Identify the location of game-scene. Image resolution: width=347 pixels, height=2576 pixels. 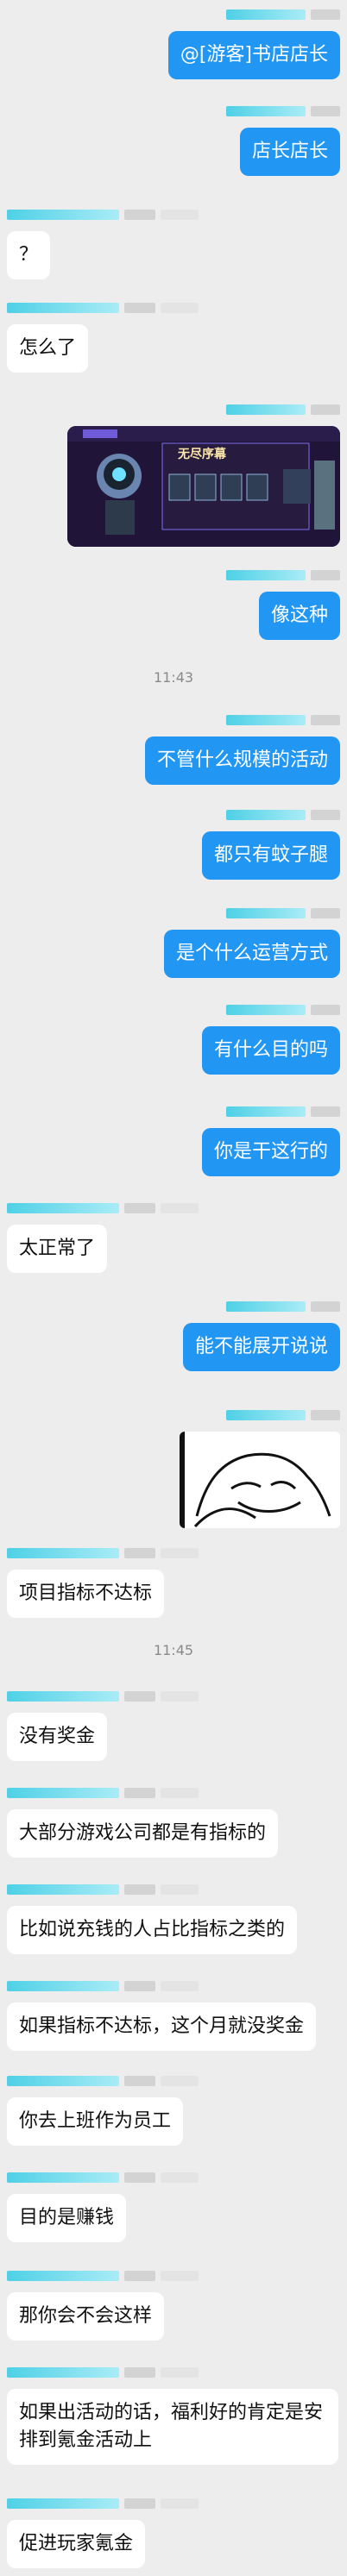
(203, 486).